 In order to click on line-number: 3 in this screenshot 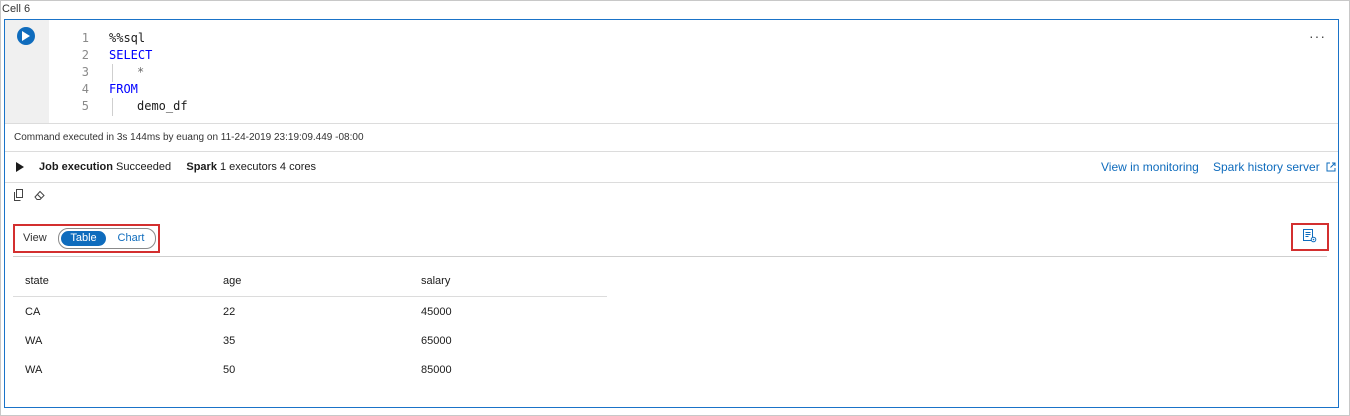, I will do `click(85, 72)`.